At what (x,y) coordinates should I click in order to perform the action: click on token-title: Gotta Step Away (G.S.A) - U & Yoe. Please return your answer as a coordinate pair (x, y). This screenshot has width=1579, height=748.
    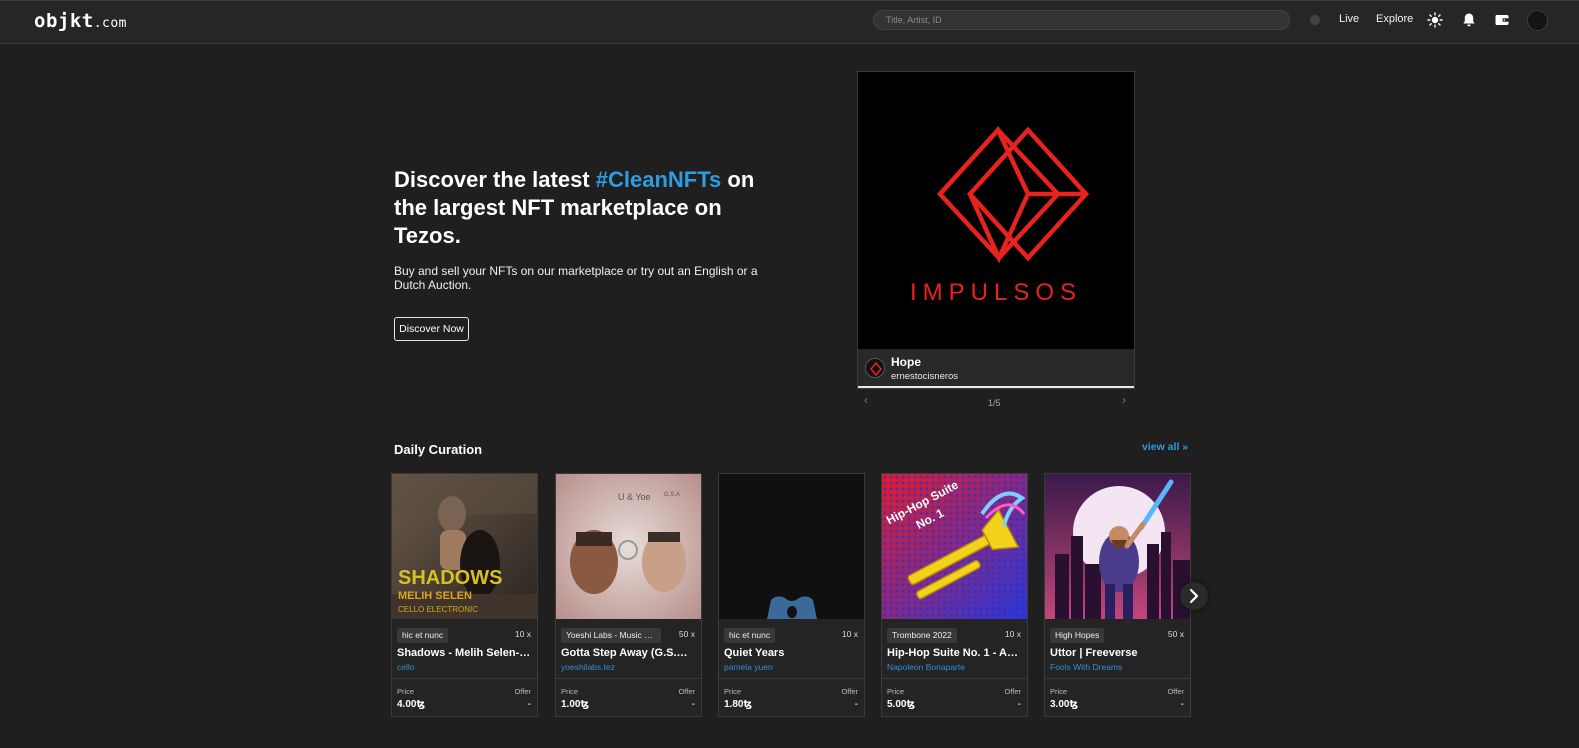
    Looking at the image, I should click on (628, 653).